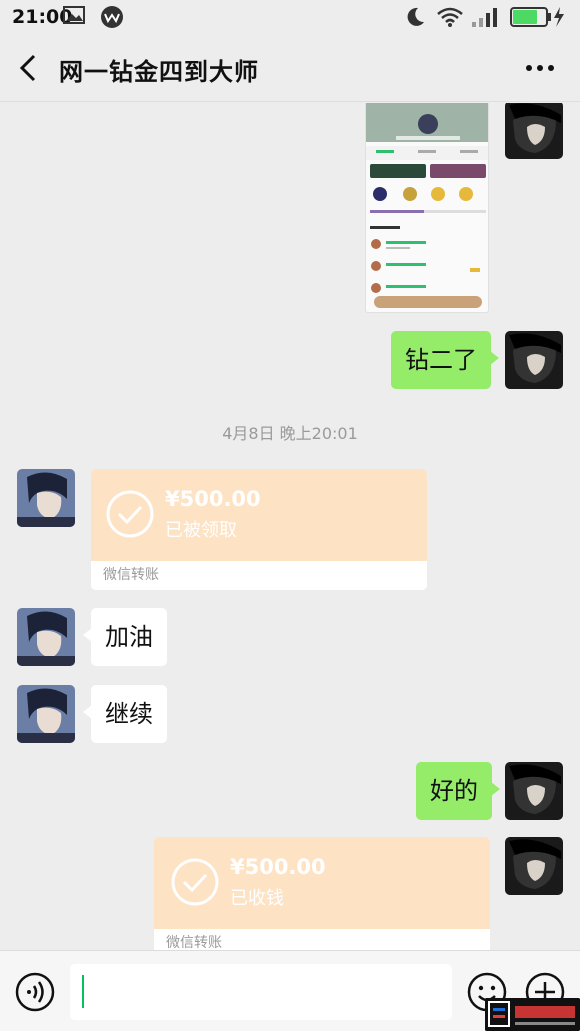 The height and width of the screenshot is (1031, 580). Describe the element at coordinates (112, 17) in the screenshot. I see `app-icon` at that location.